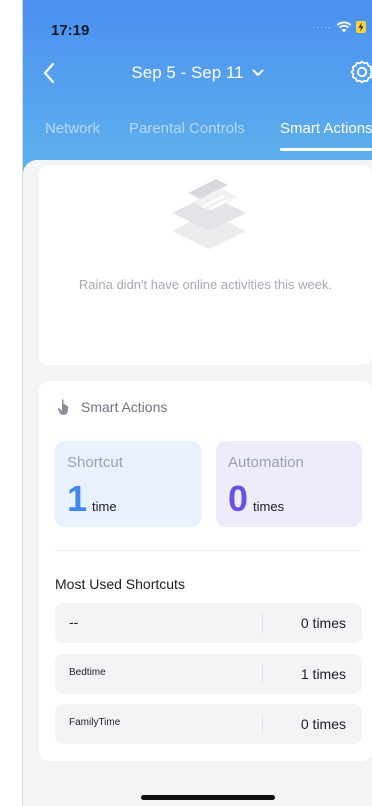 Image resolution: width=372 pixels, height=806 pixels. What do you see at coordinates (95, 462) in the screenshot?
I see `shortcut-label: Shortcut` at bounding box center [95, 462].